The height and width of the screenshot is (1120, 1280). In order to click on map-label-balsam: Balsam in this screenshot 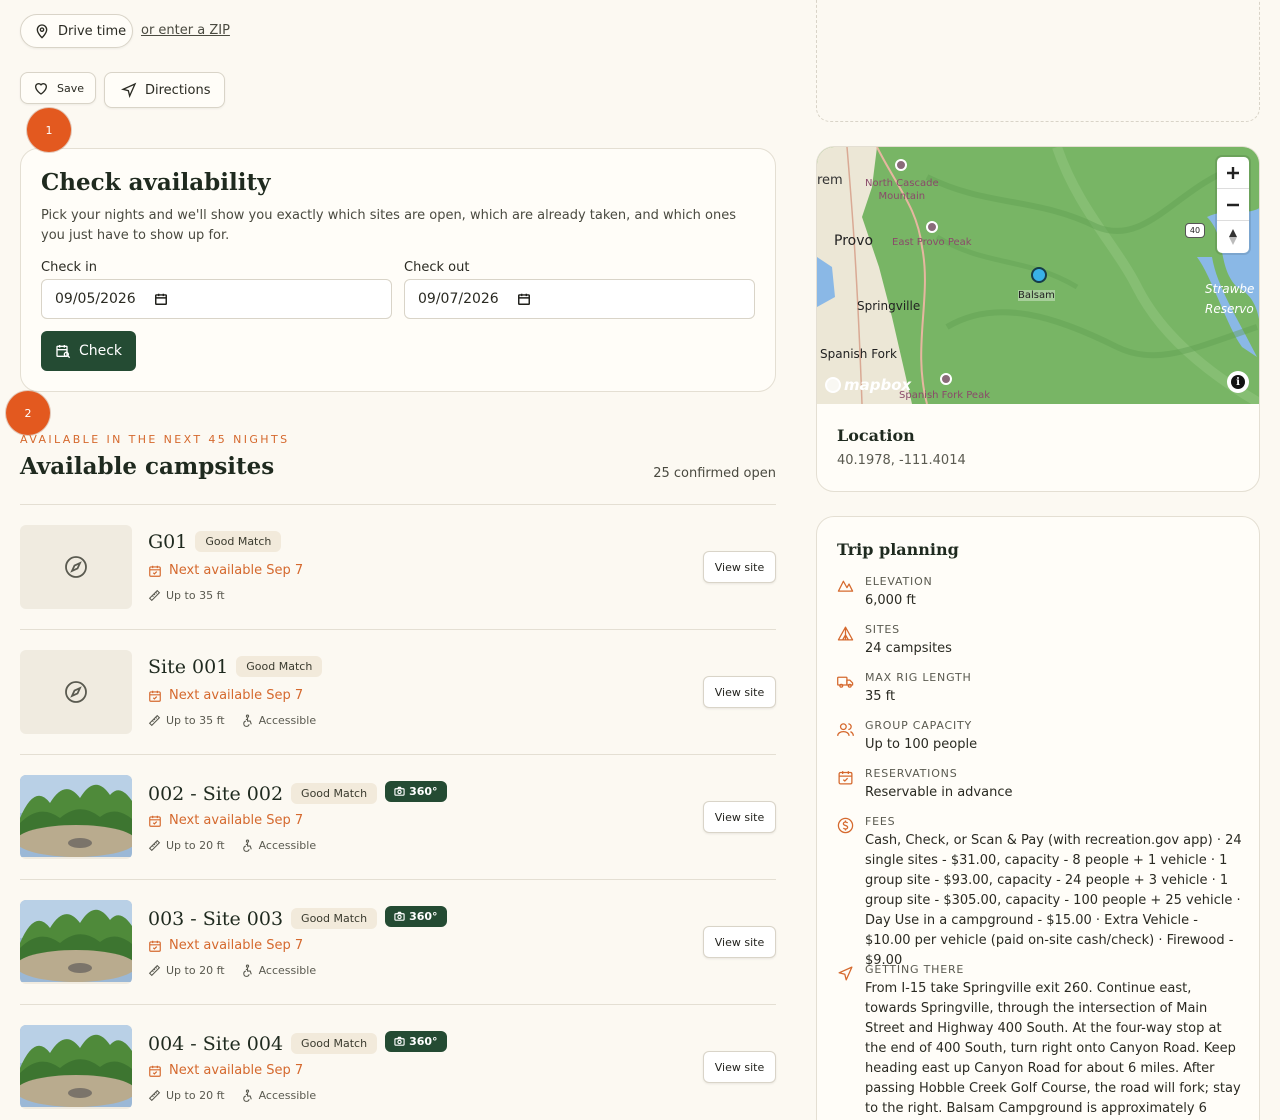, I will do `click(1036, 295)`.